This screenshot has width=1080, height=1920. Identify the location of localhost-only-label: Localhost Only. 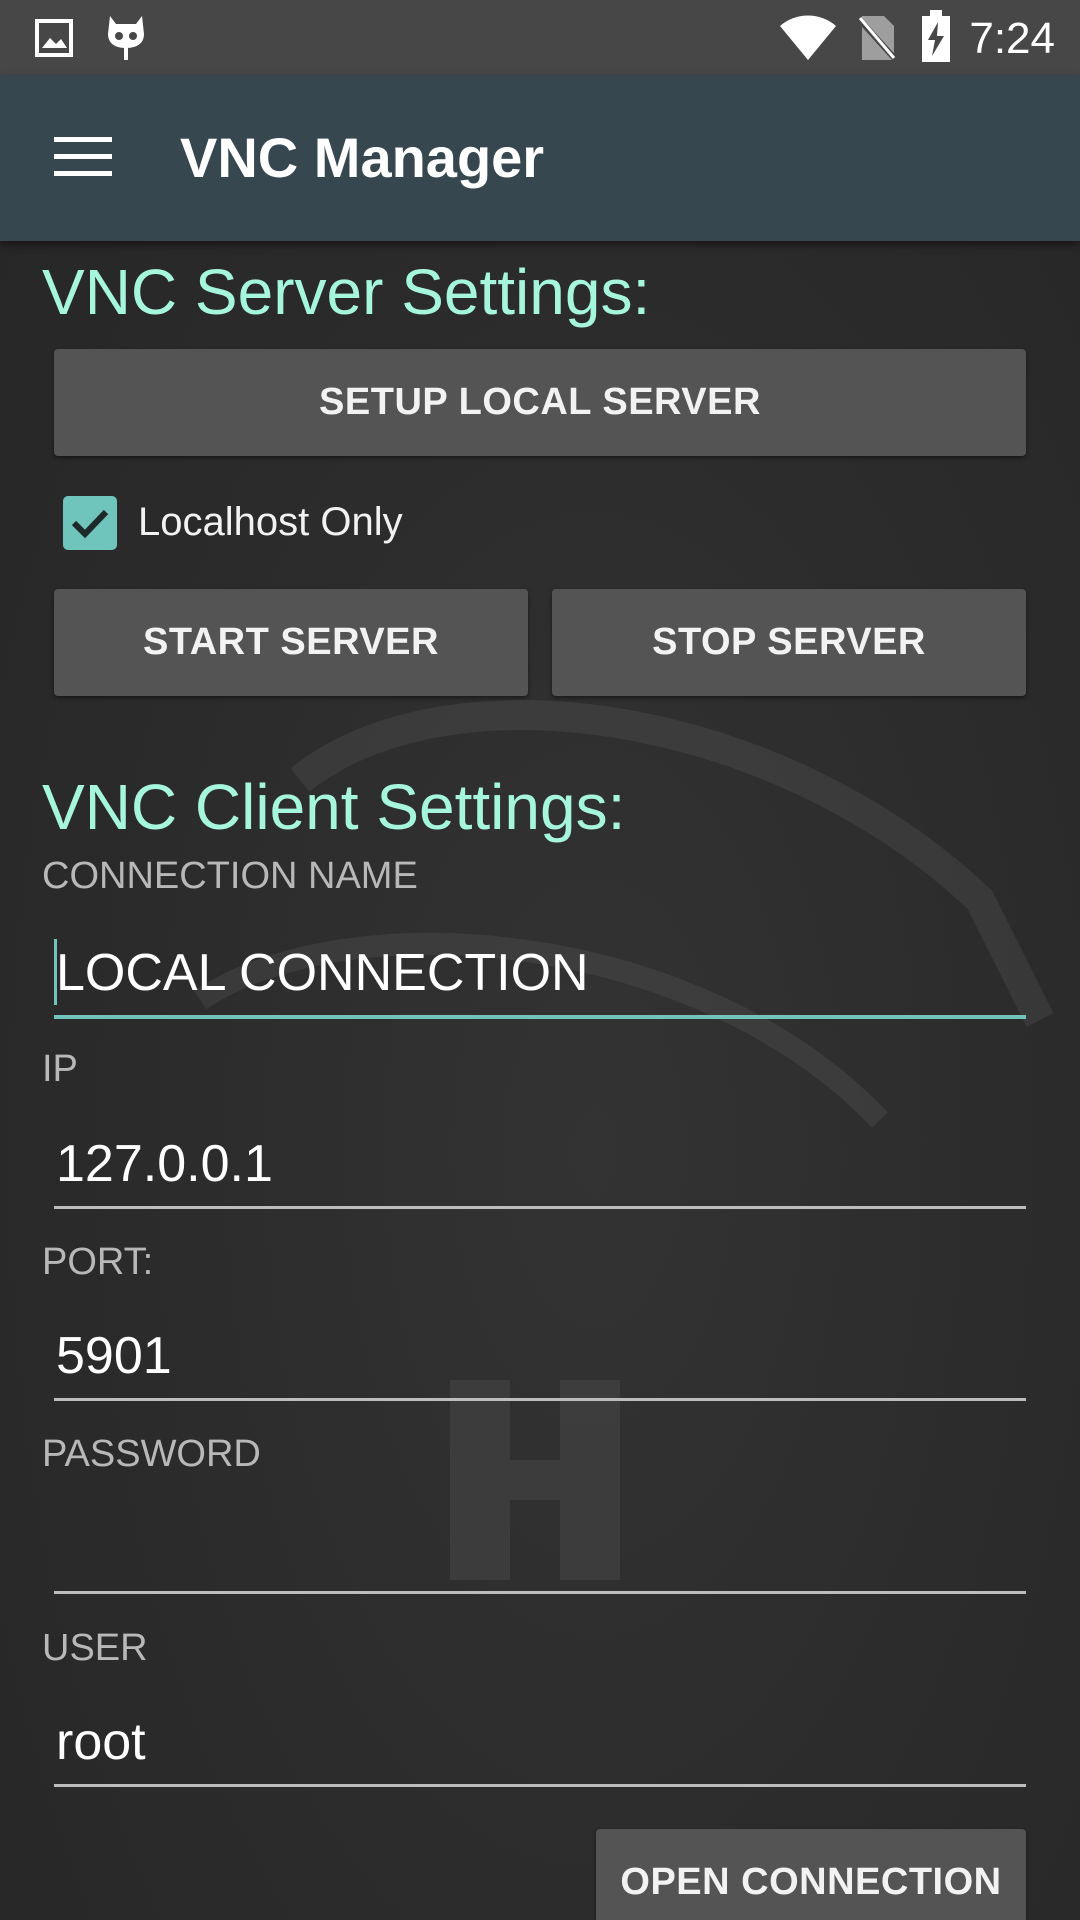
(270, 522).